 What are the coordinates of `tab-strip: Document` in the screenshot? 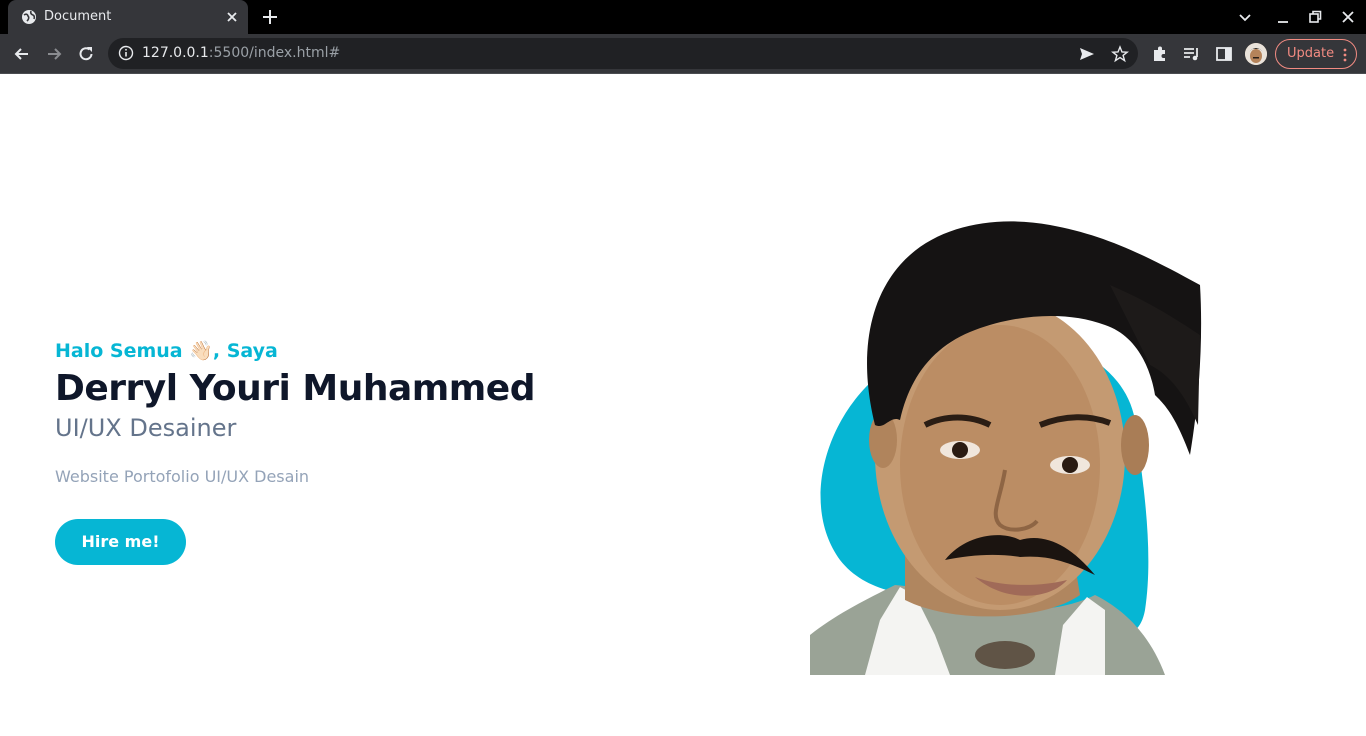 It's located at (683, 17).